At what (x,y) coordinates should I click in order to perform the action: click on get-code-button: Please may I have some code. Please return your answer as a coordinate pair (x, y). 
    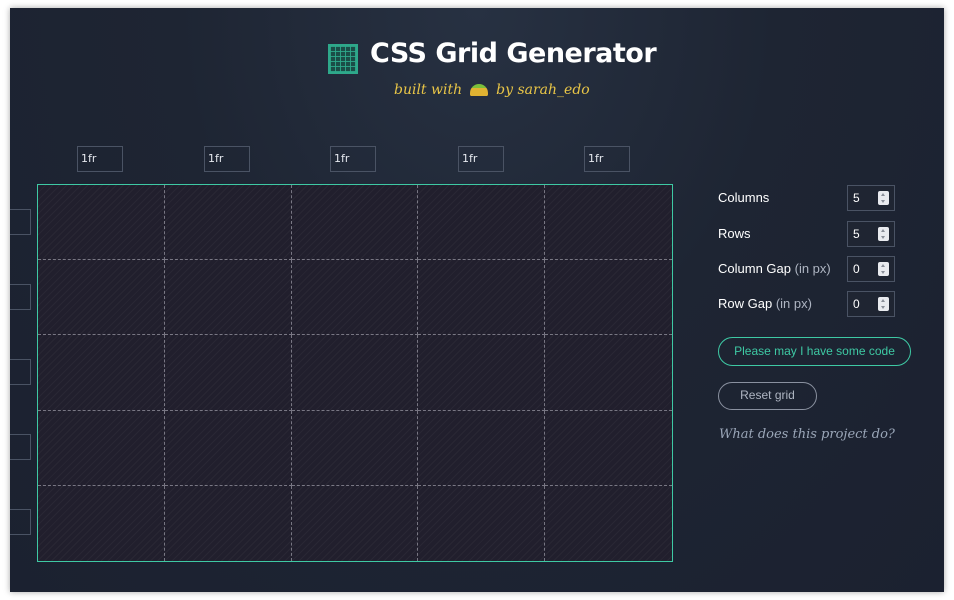
    Looking at the image, I should click on (814, 351).